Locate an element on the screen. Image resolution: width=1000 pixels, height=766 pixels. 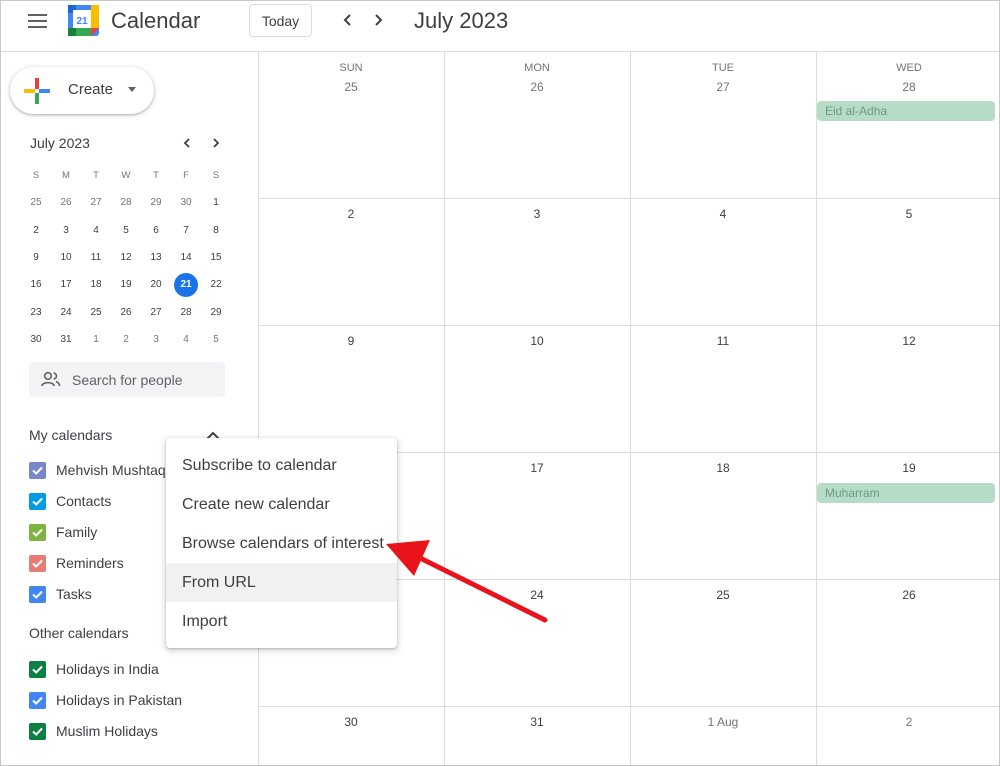
mini-day: 31 is located at coordinates (66, 339).